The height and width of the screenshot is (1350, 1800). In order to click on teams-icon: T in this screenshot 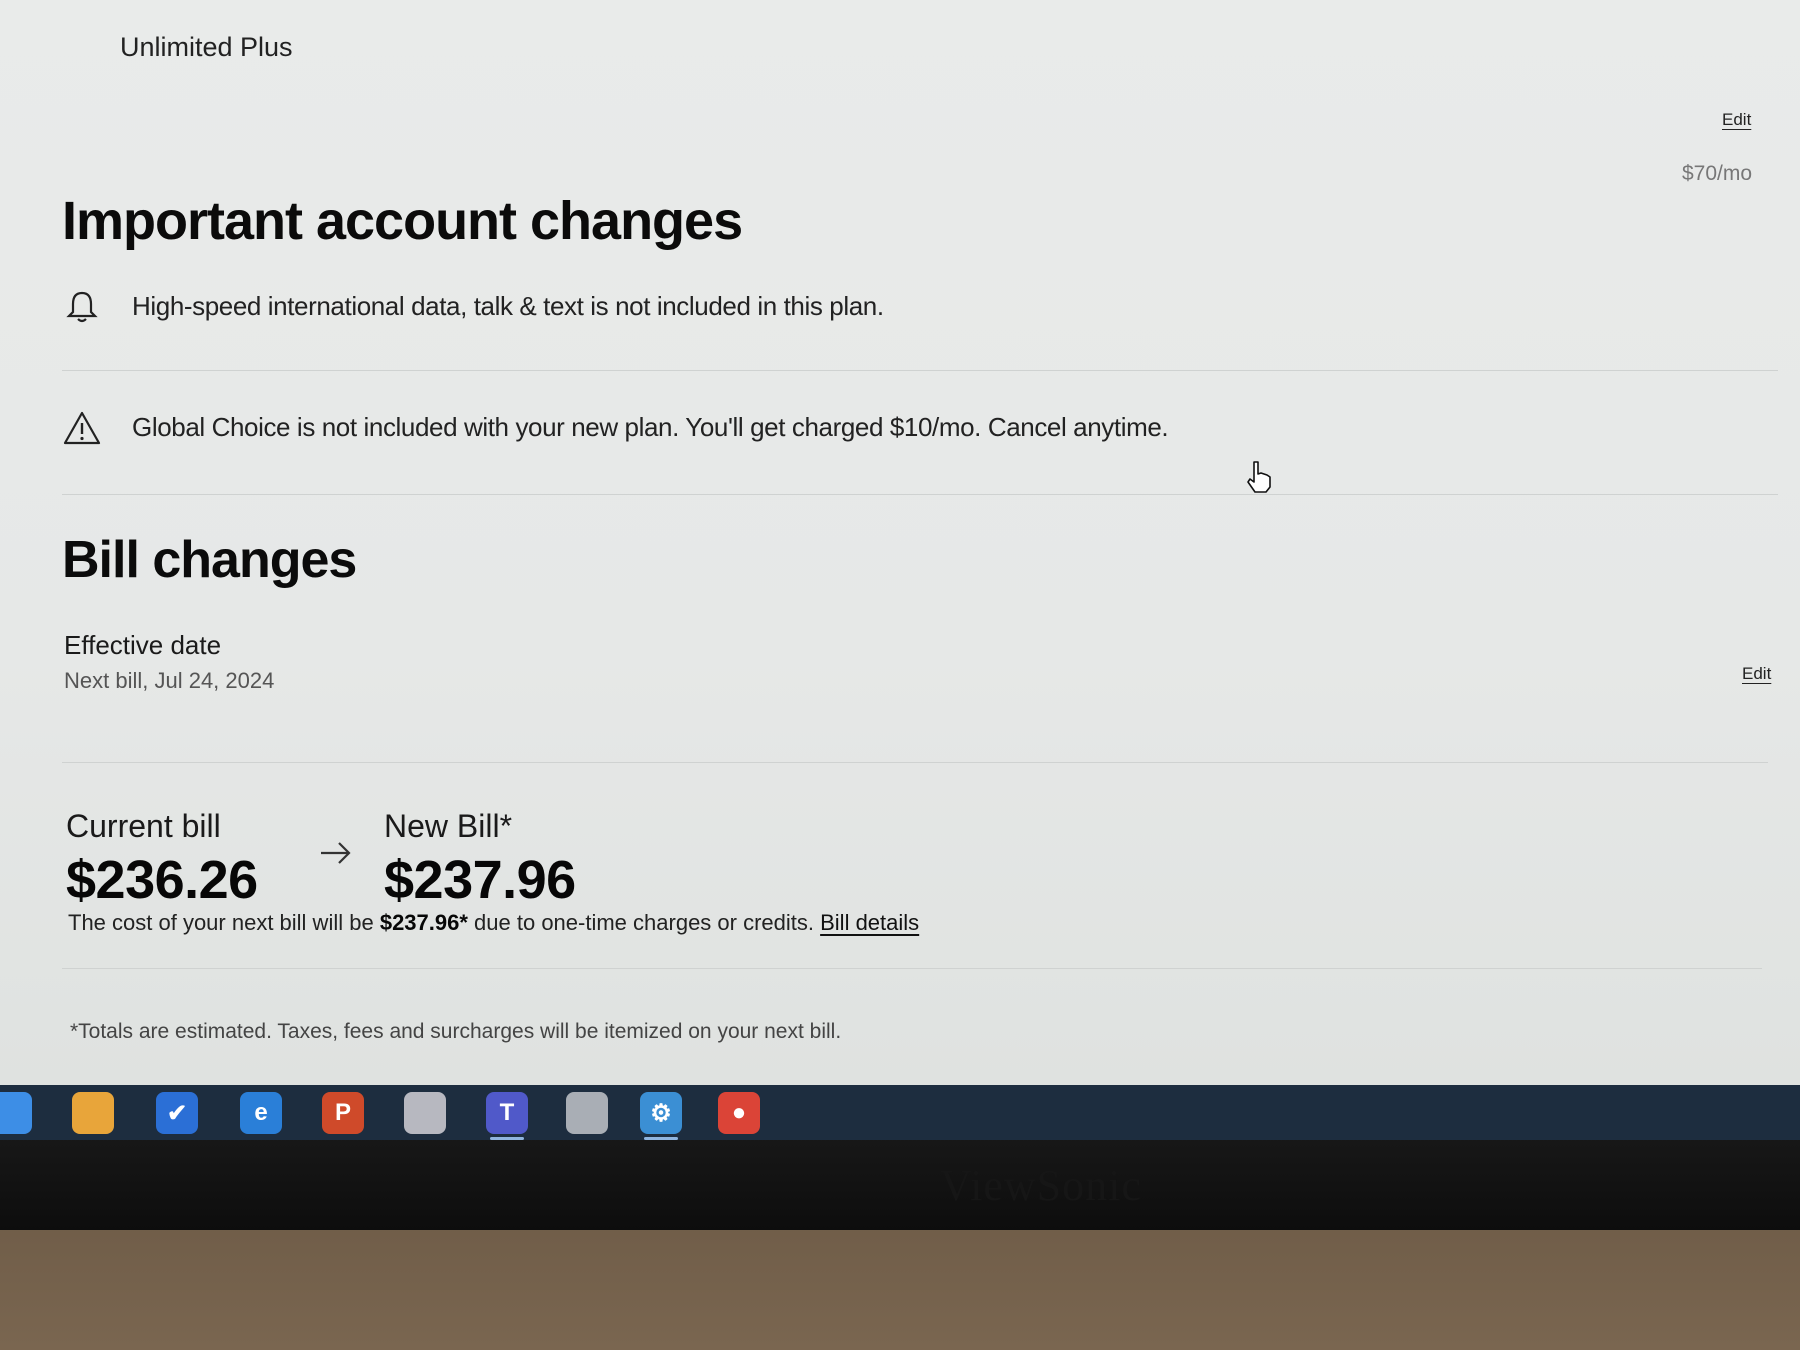, I will do `click(507, 1116)`.